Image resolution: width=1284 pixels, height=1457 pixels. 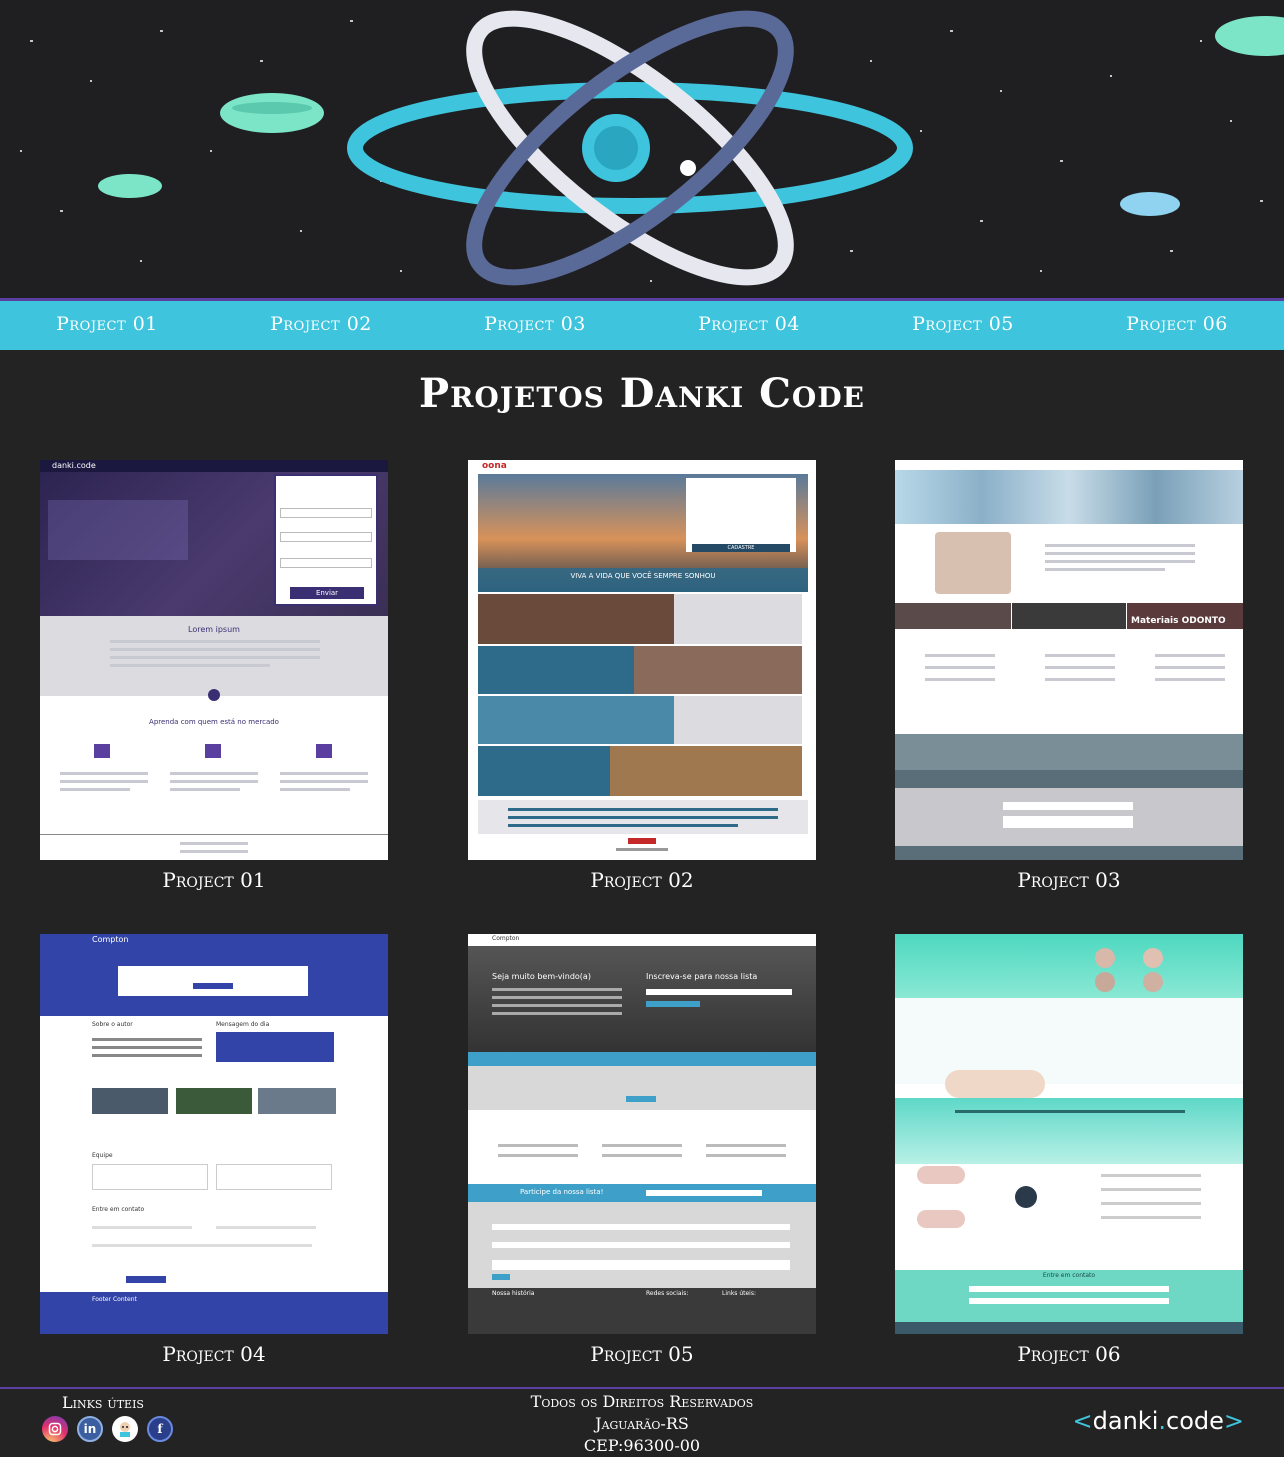 What do you see at coordinates (243, 1024) in the screenshot?
I see `thumb-message-heading: Mensagem do dia` at bounding box center [243, 1024].